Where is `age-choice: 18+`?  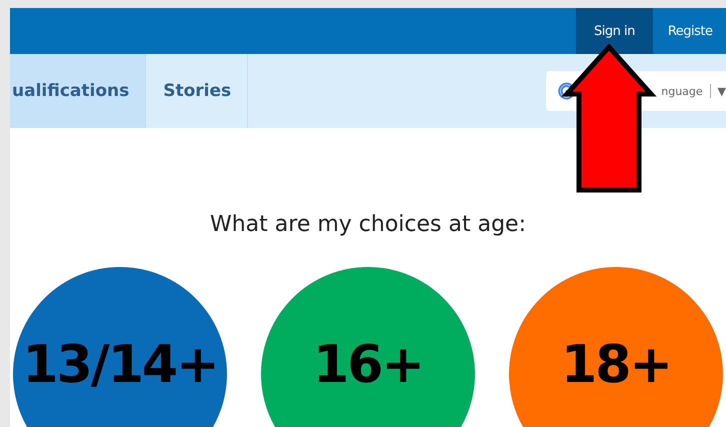 age-choice: 18+ is located at coordinates (616, 347).